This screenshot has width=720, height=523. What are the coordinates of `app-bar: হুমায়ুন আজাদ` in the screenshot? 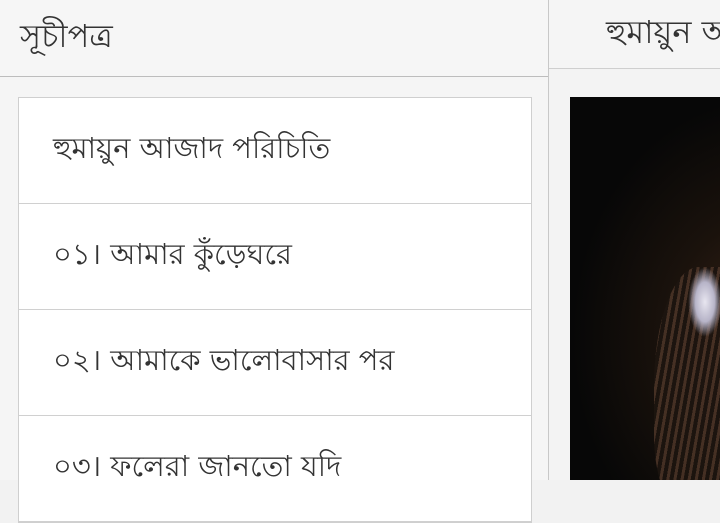 It's located at (634, 34).